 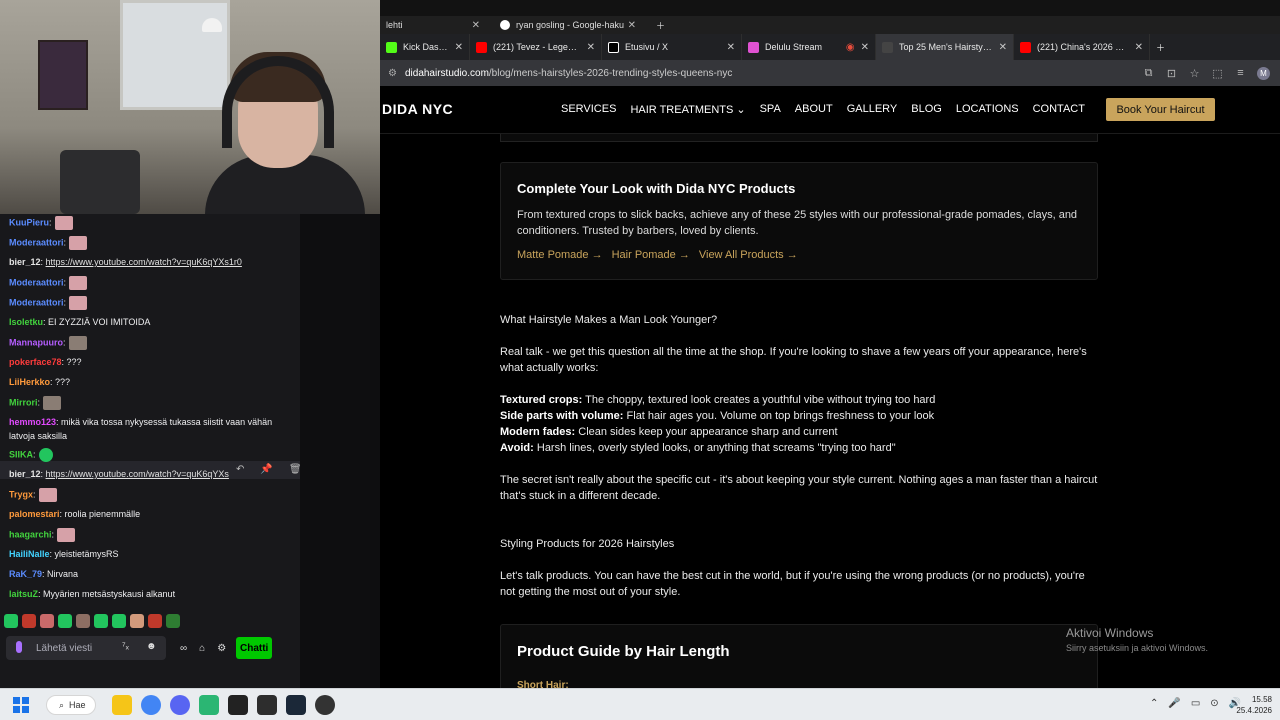 I want to click on chat-username: Mirrori, so click(x=23, y=402).